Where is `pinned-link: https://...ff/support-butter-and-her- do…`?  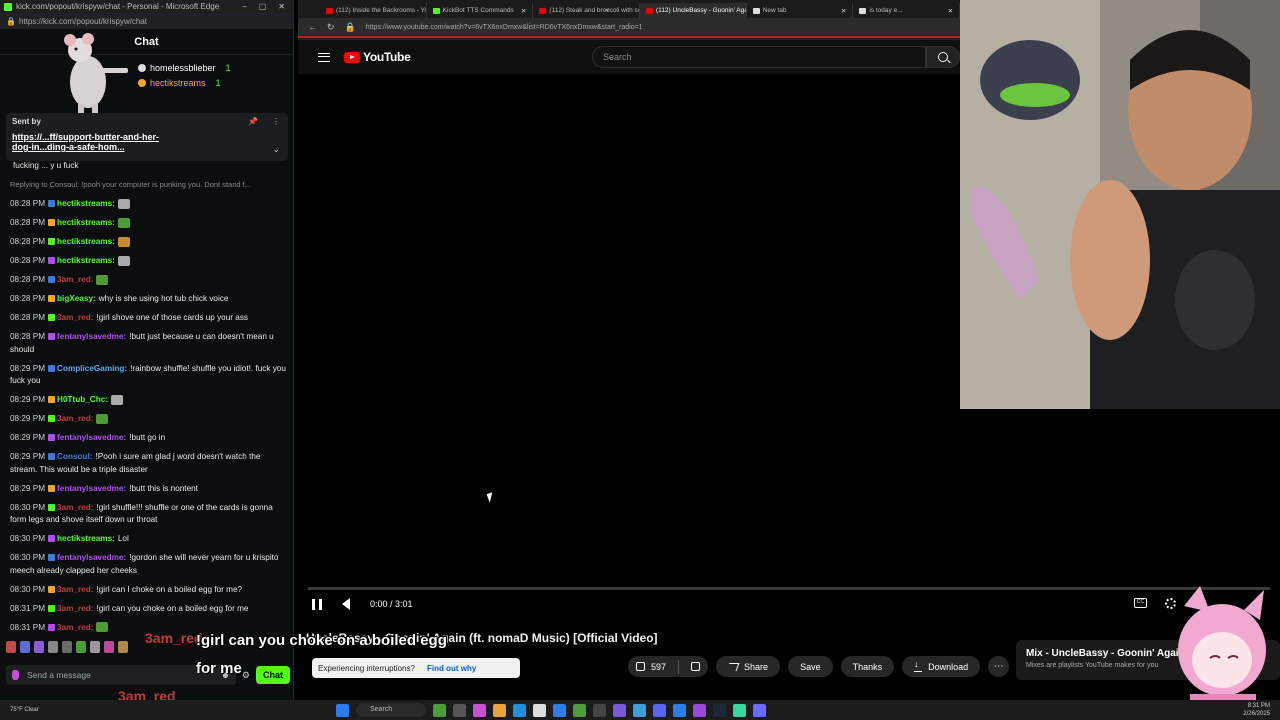
pinned-link: https://...ff/support-butter-and-her- do… is located at coordinates (147, 142).